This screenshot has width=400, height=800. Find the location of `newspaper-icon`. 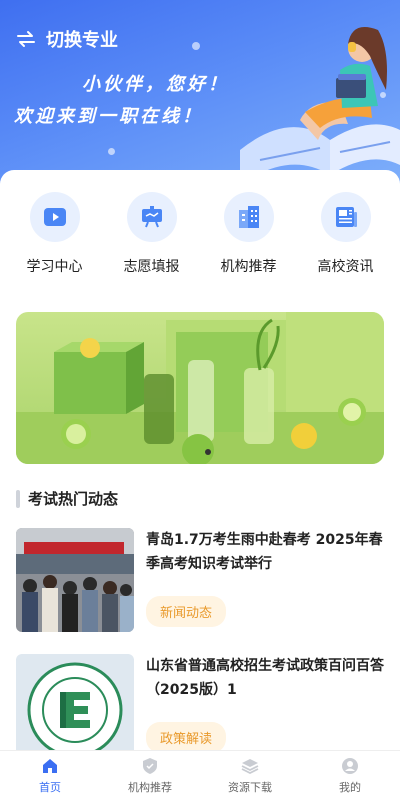

newspaper-icon is located at coordinates (346, 217).